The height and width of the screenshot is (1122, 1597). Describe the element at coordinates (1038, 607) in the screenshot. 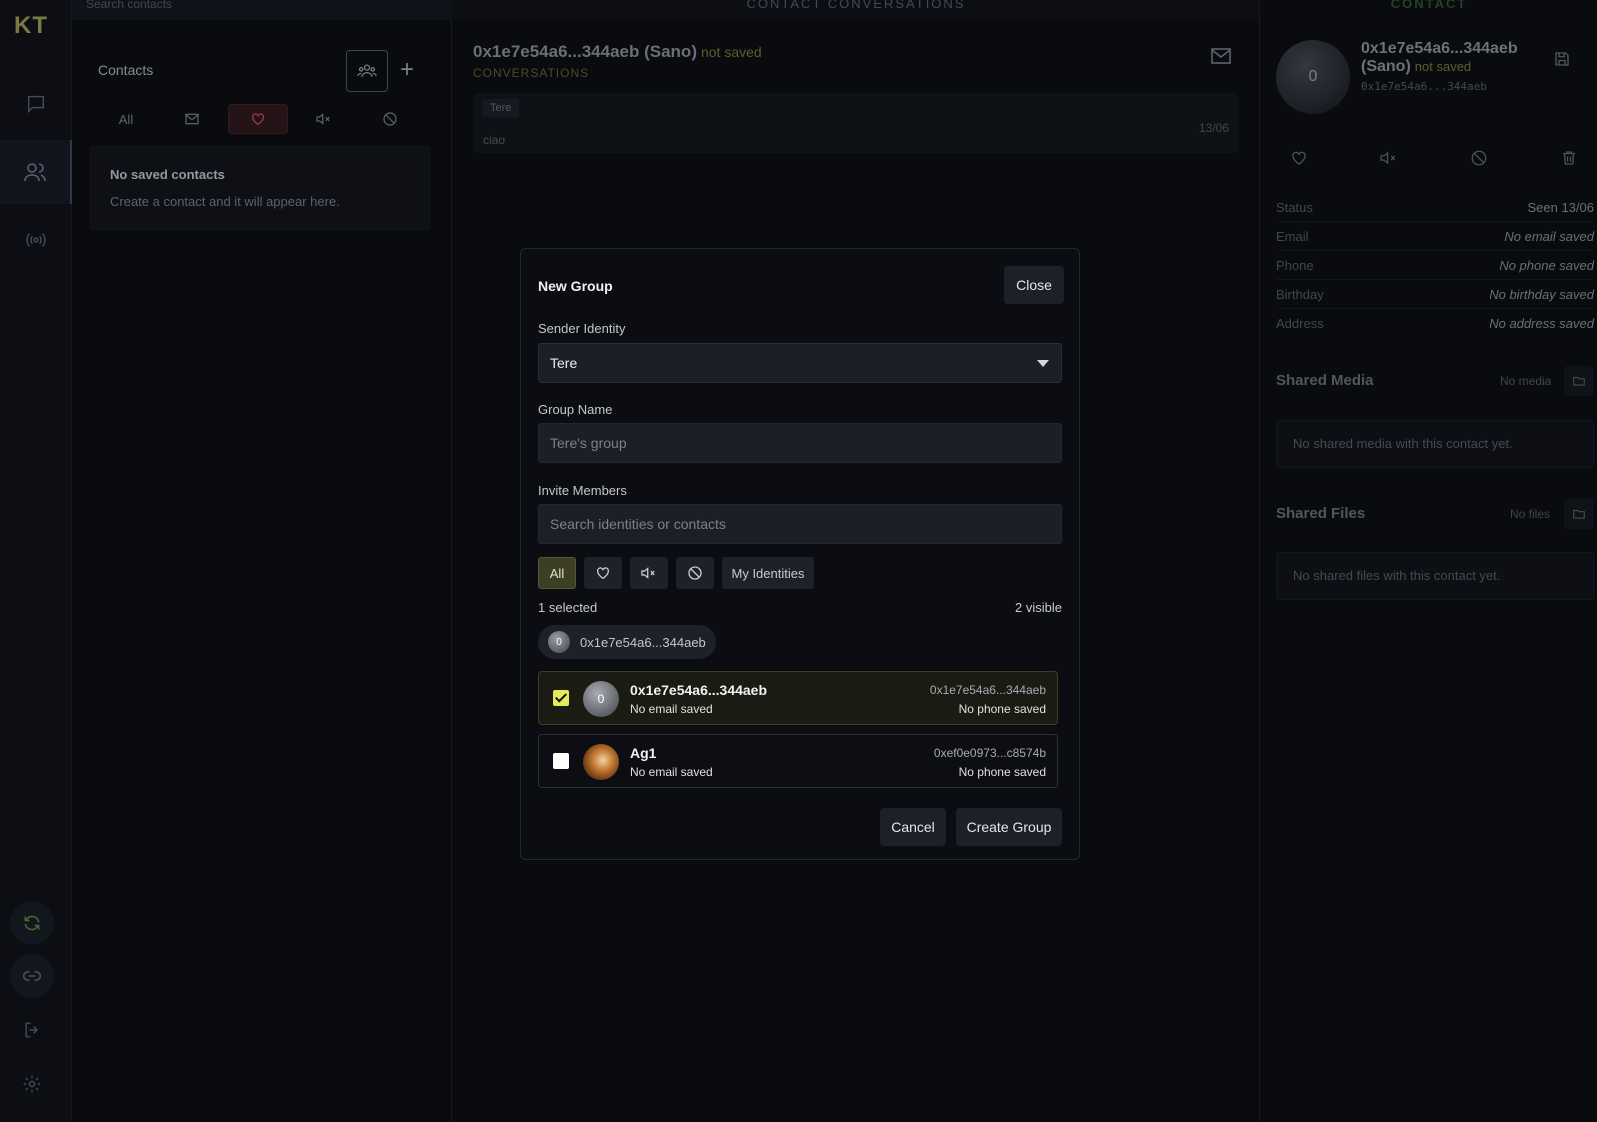

I see `visible-count: 2 visible` at that location.